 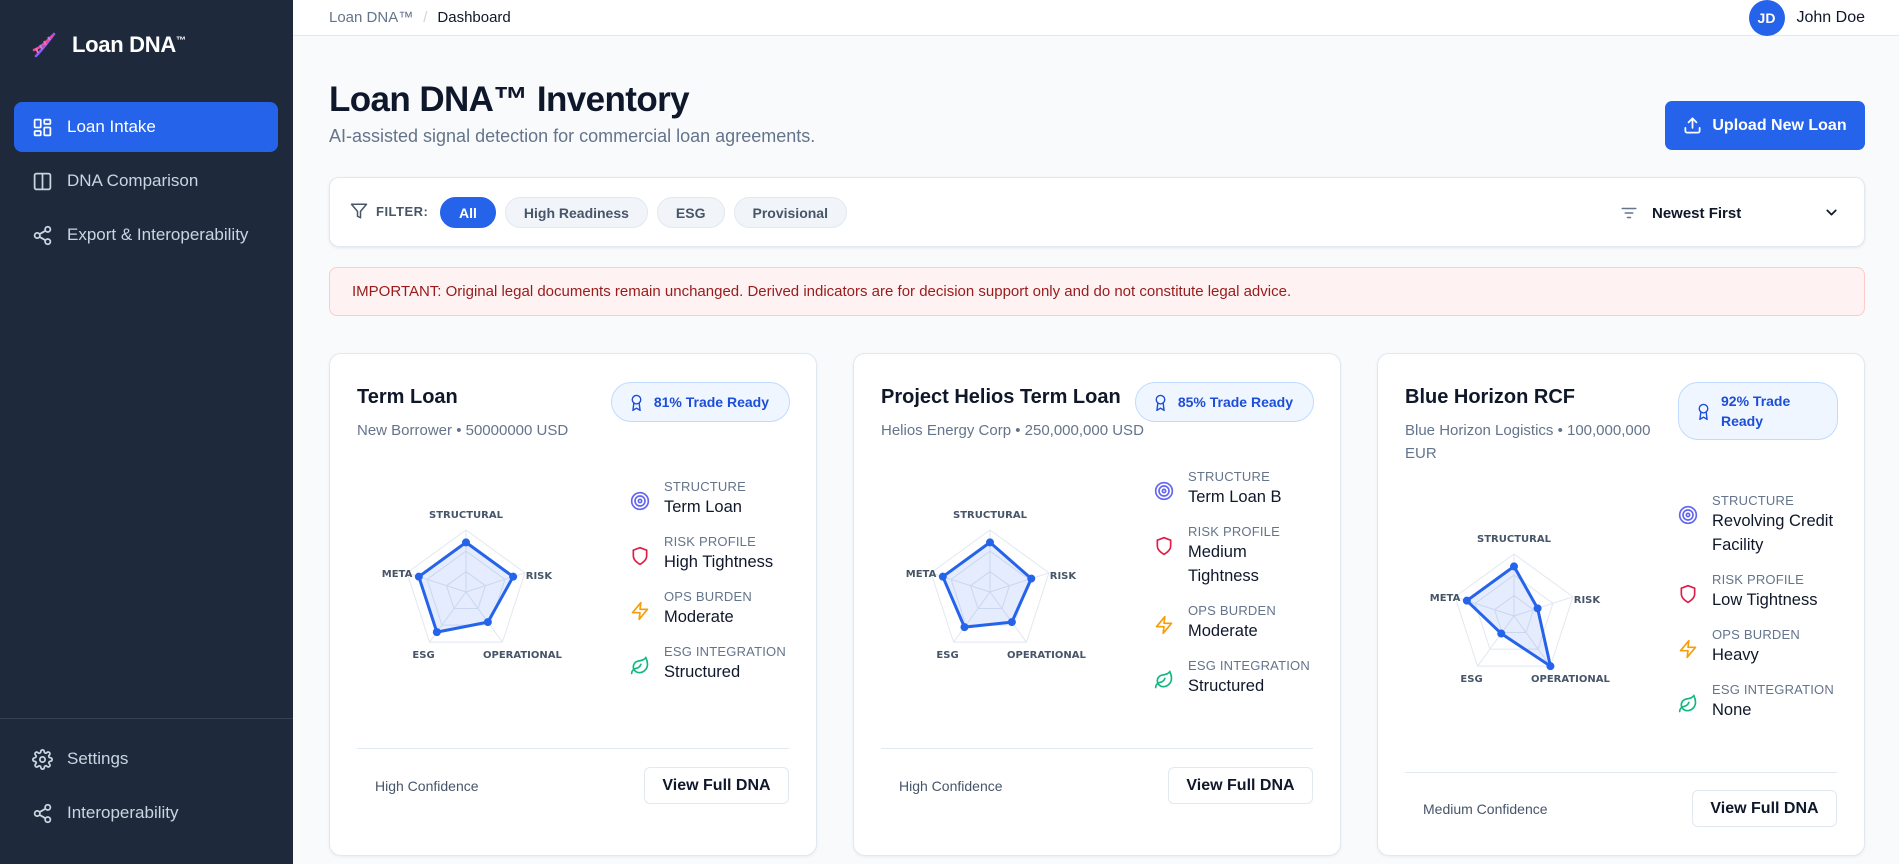 I want to click on grid-icon, so click(x=42, y=127).